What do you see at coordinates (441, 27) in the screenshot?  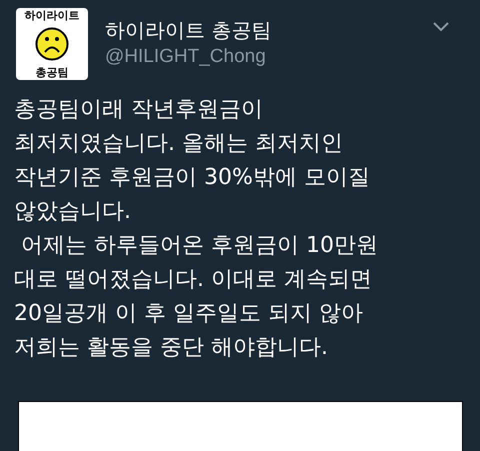 I see `chevron-down-icon` at bounding box center [441, 27].